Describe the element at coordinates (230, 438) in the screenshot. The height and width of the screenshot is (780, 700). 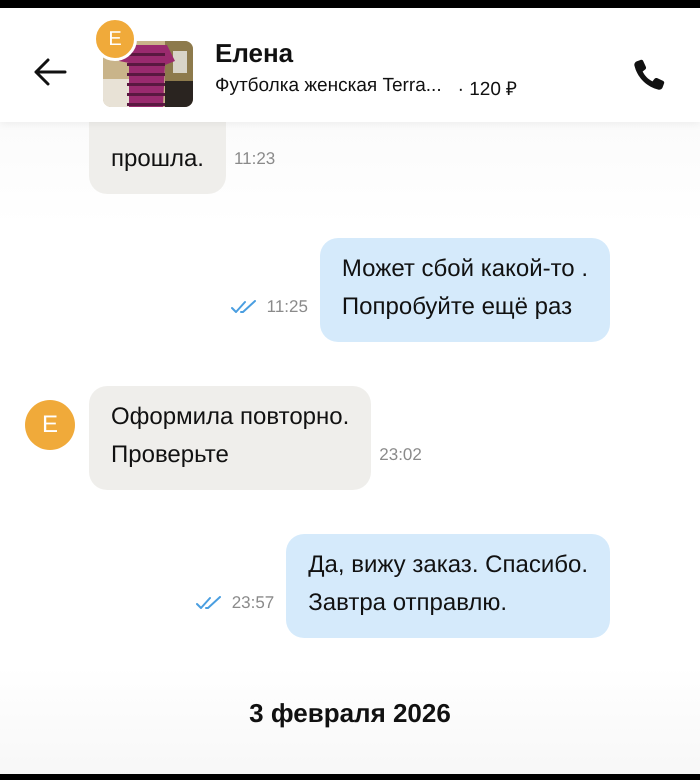
I see `message-bubble: Оформила повторно. Проверьте` at that location.